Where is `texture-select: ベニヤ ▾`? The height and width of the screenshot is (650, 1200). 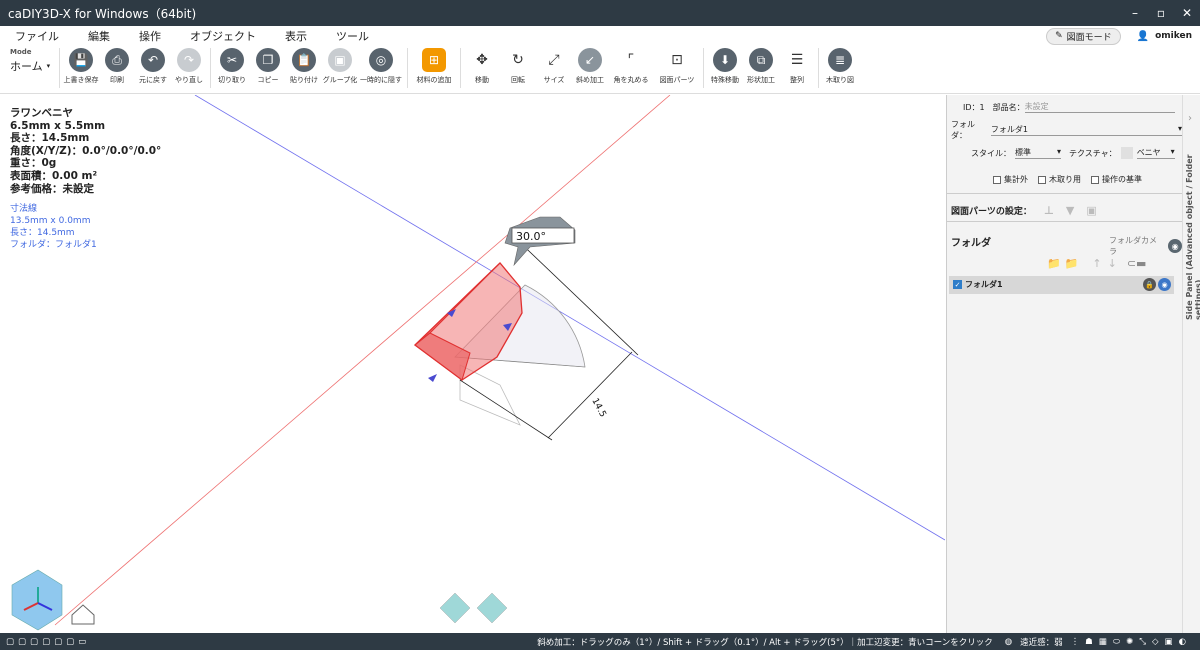
texture-select: ベニヤ ▾ is located at coordinates (1155, 153).